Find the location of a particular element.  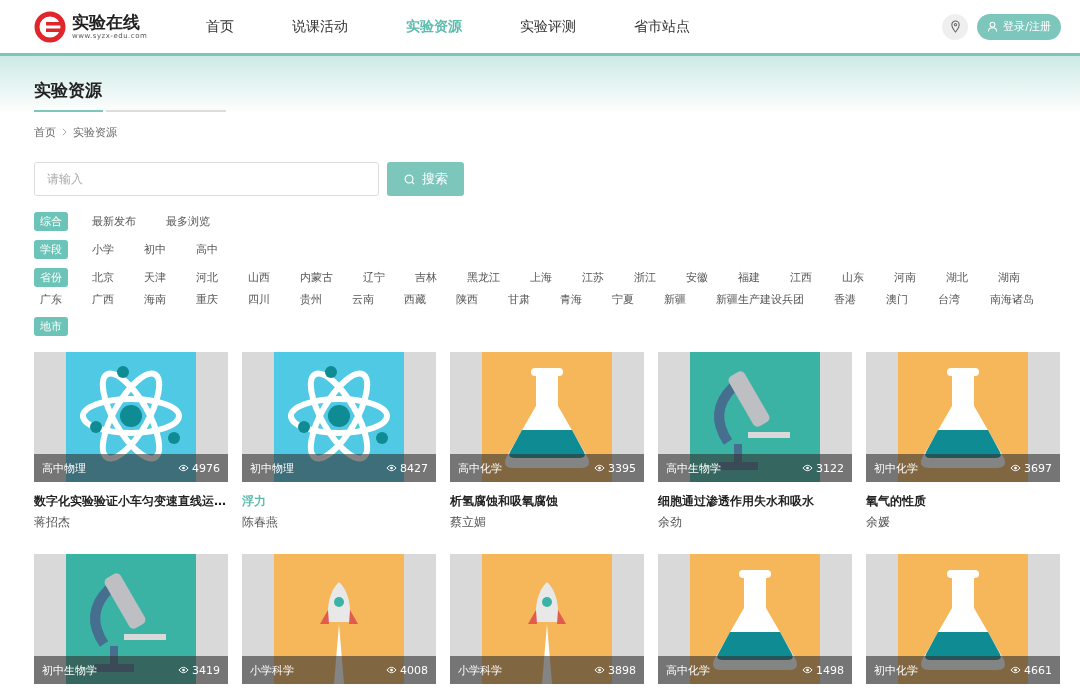

location-pin-icon is located at coordinates (955, 26).